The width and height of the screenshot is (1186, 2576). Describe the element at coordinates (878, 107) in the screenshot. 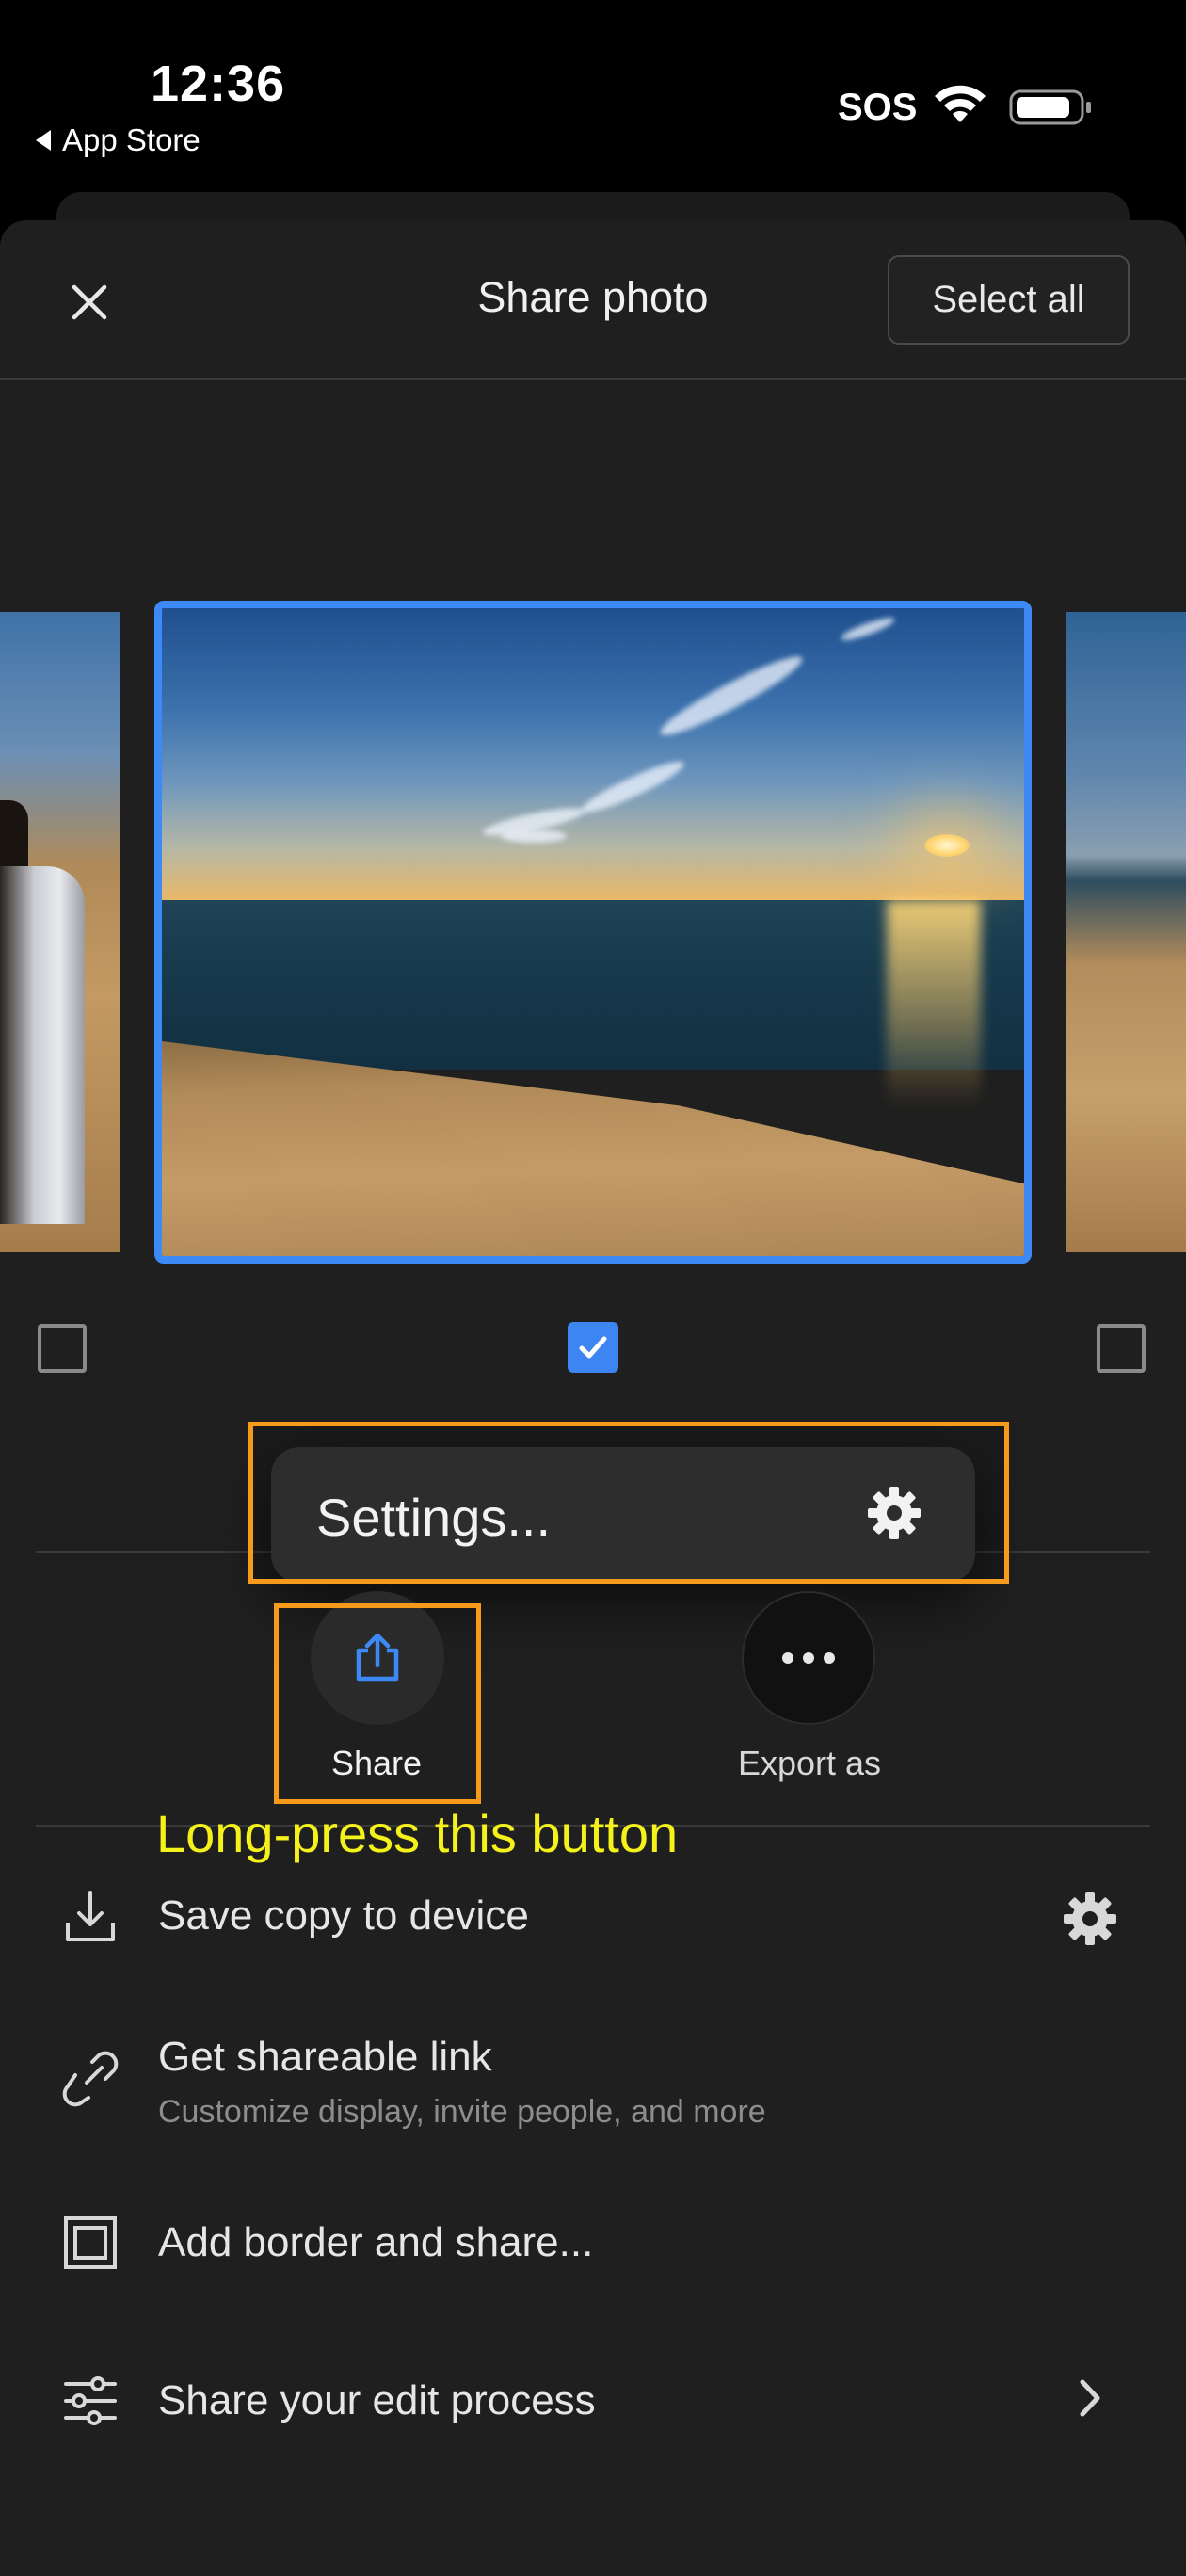

I see `carrier-status: SOS` at that location.